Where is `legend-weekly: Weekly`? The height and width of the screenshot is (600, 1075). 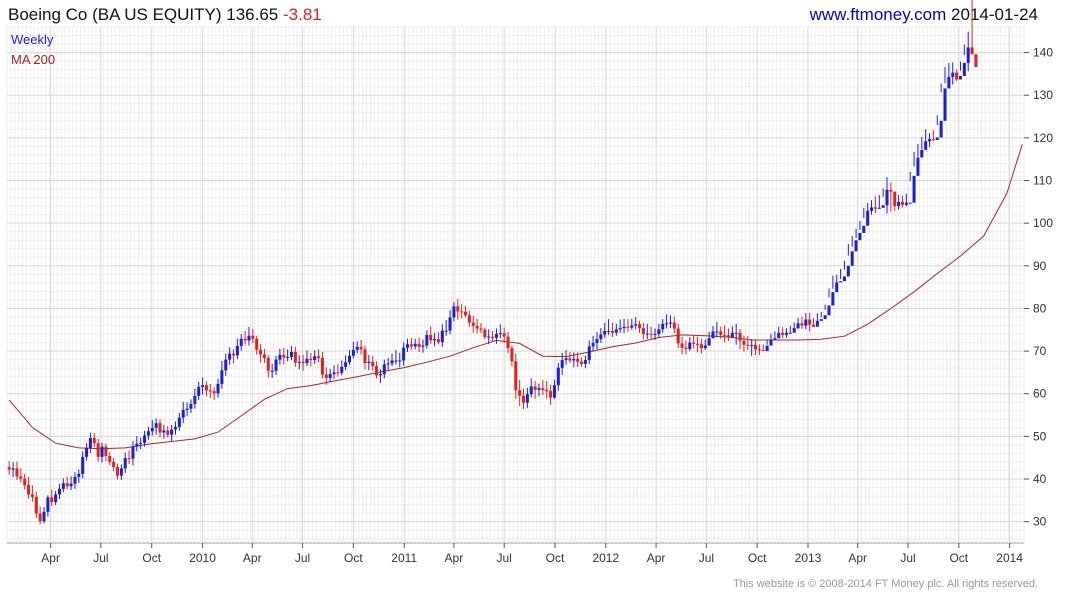
legend-weekly: Weekly is located at coordinates (32, 39).